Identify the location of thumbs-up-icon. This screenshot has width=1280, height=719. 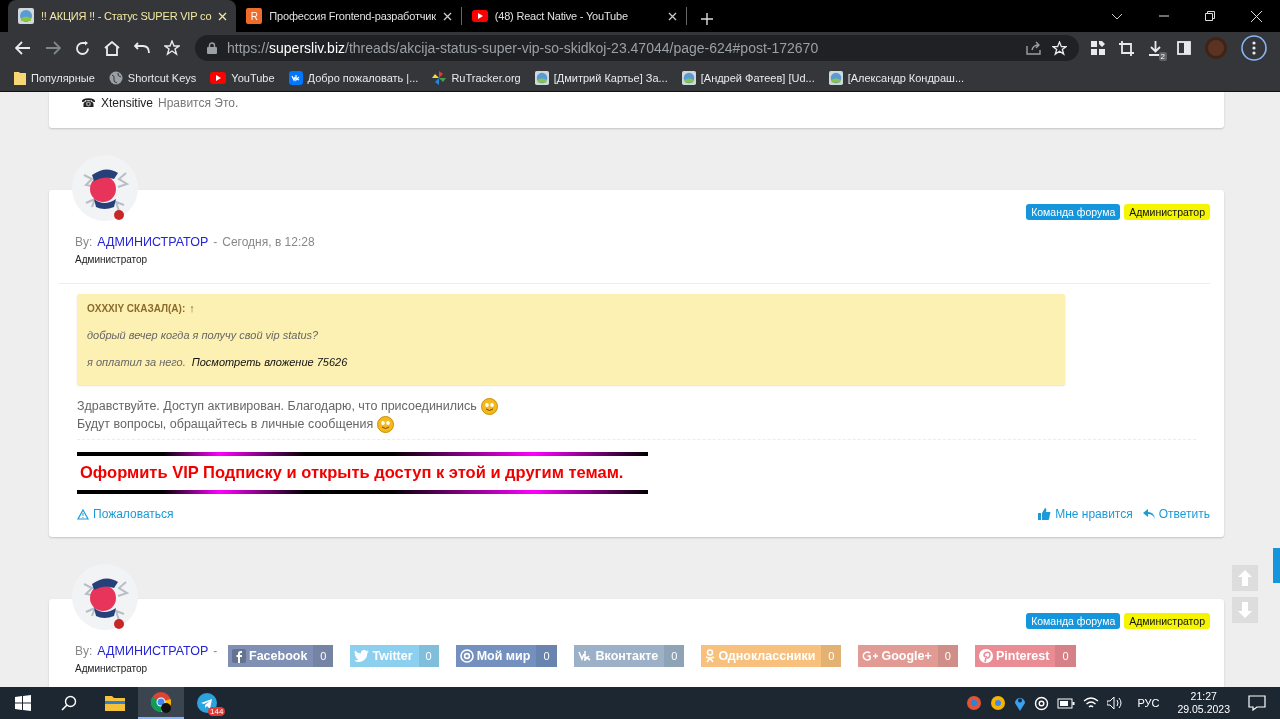
(1045, 514).